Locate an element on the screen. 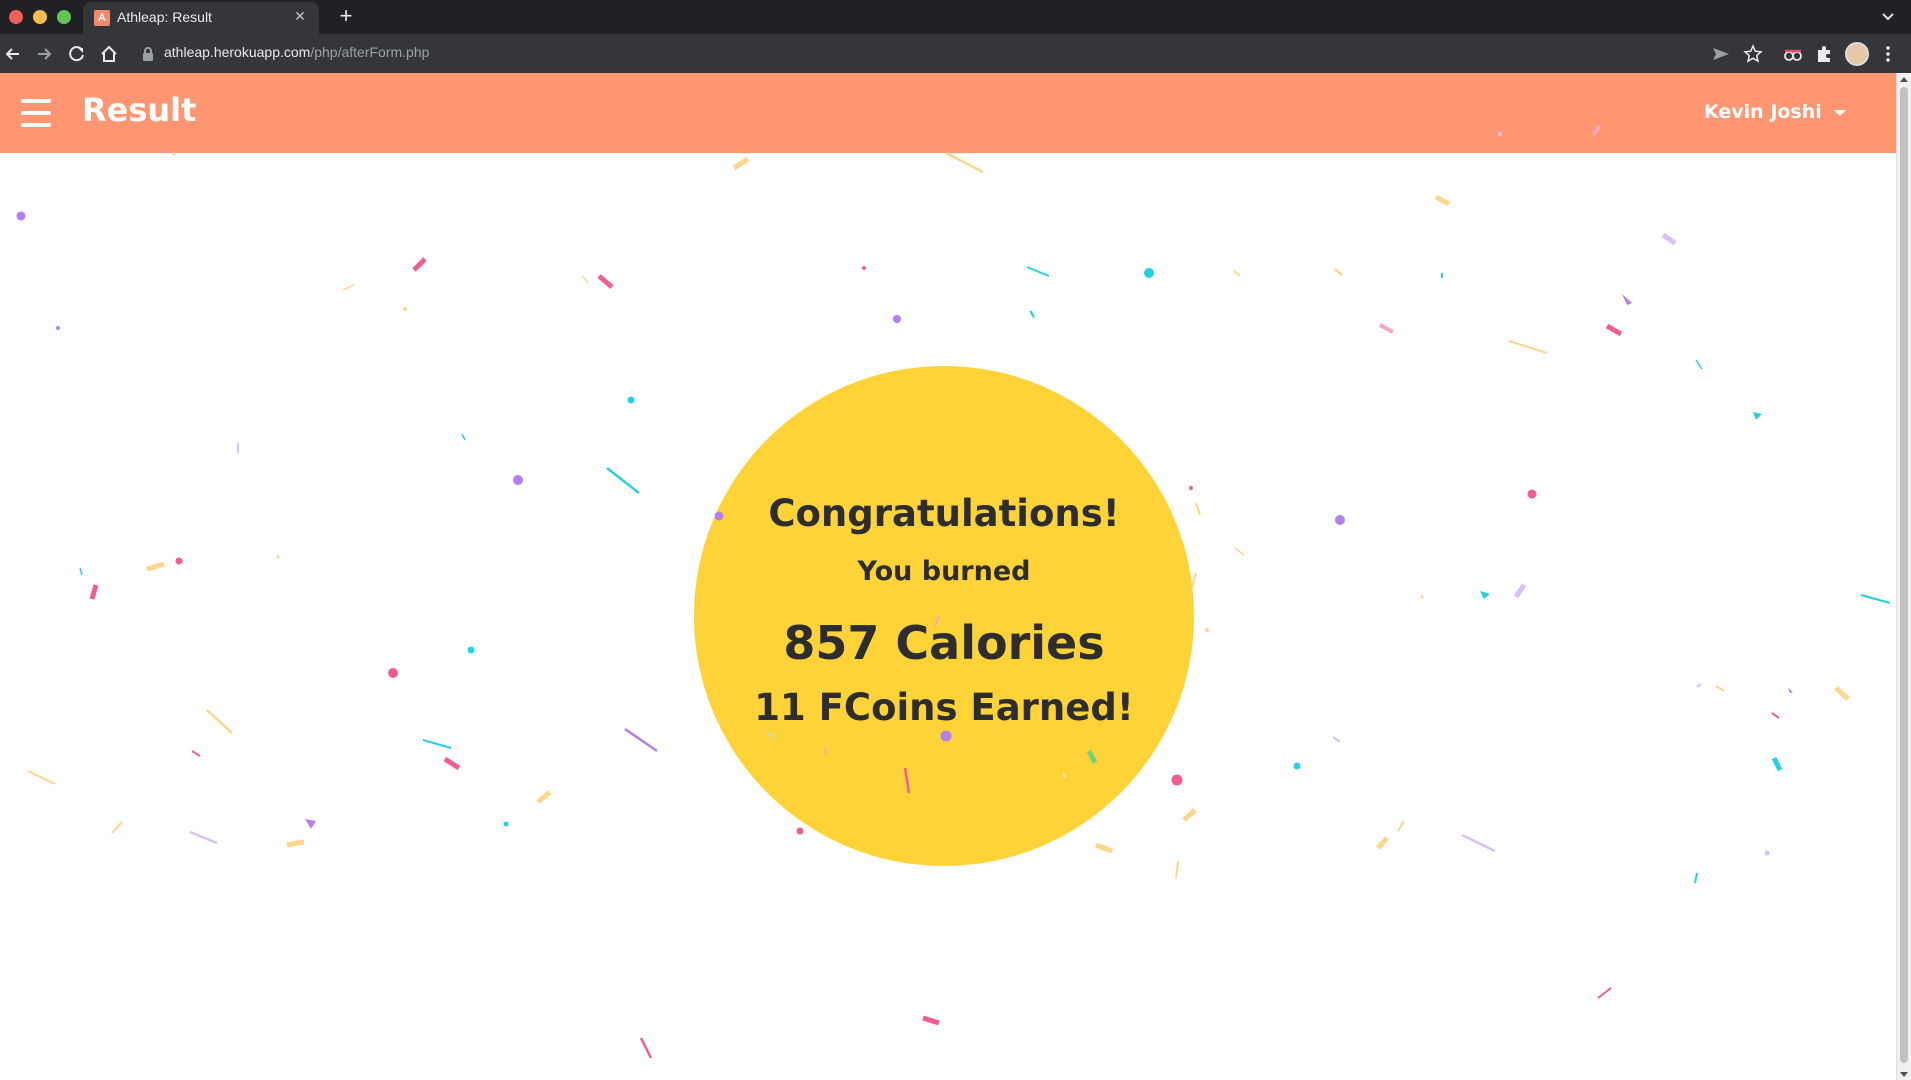  favicon-icon: A is located at coordinates (102, 18).